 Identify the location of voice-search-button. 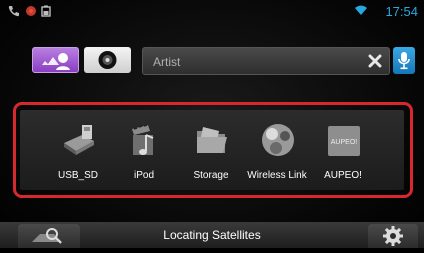
(55, 60).